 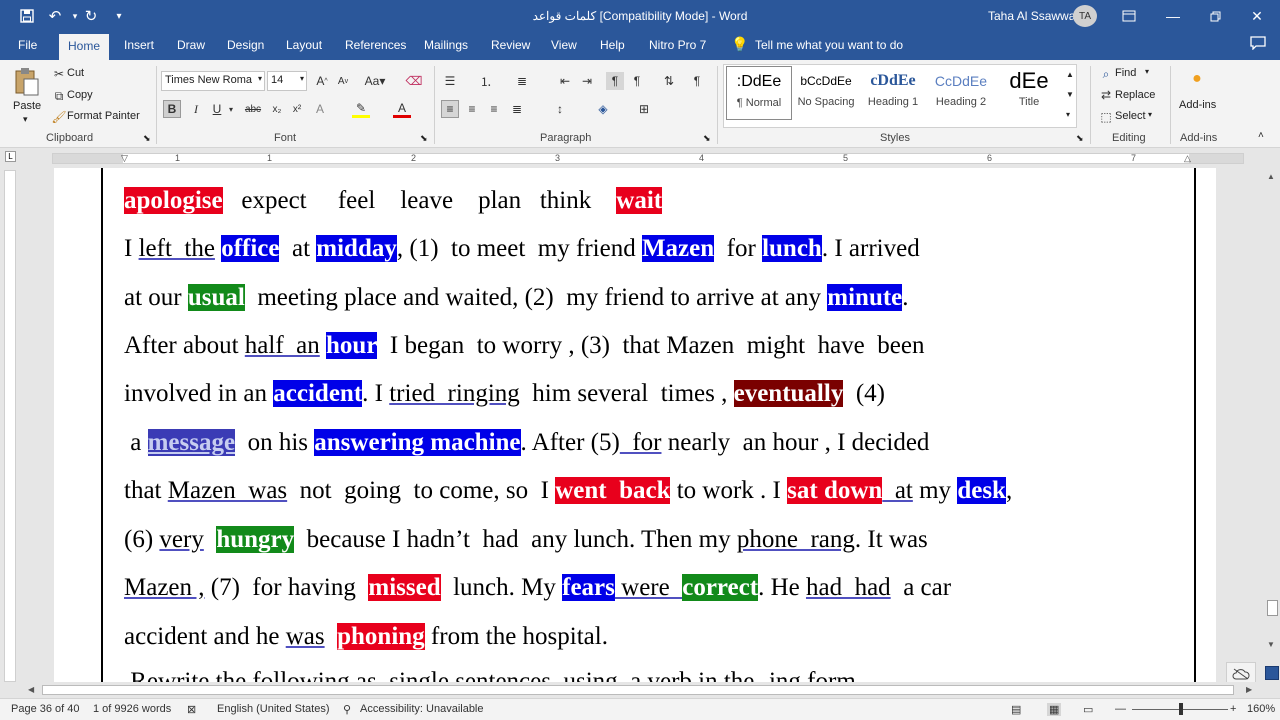 I want to click on copy-icon: ⧉, so click(x=59, y=96).